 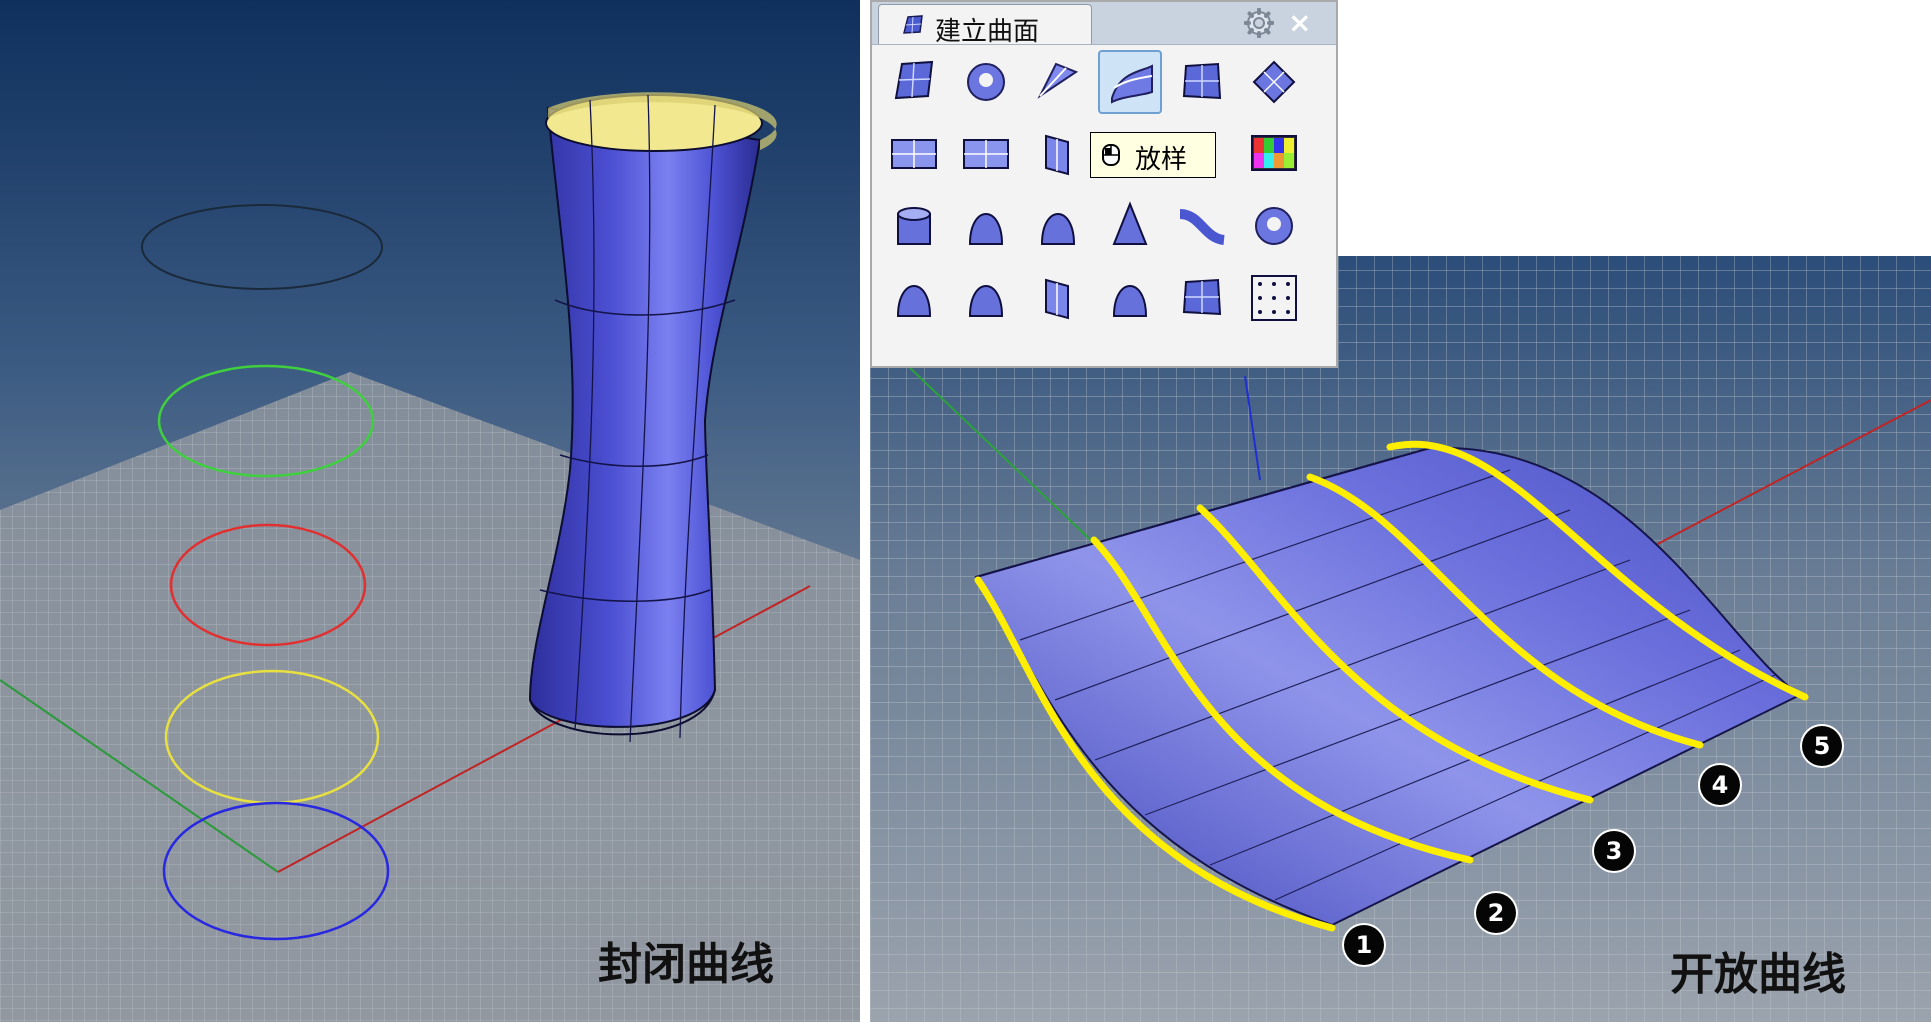 I want to click on revolve-icon, so click(x=986, y=226).